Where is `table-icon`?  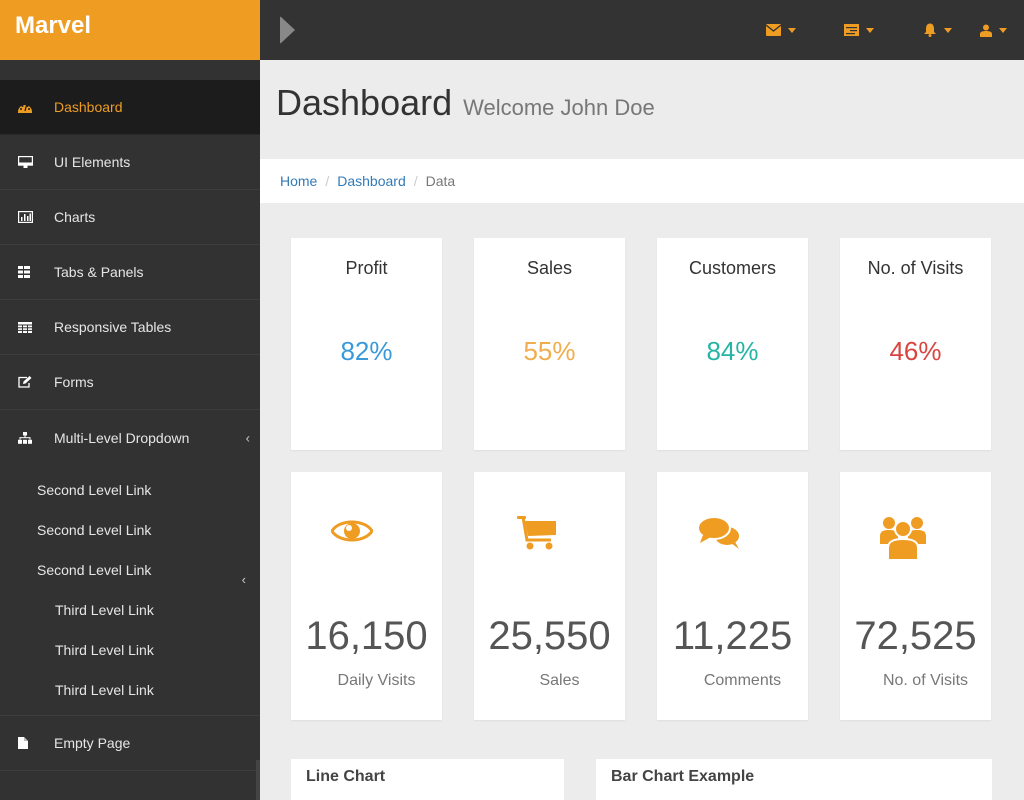 table-icon is located at coordinates (25, 327).